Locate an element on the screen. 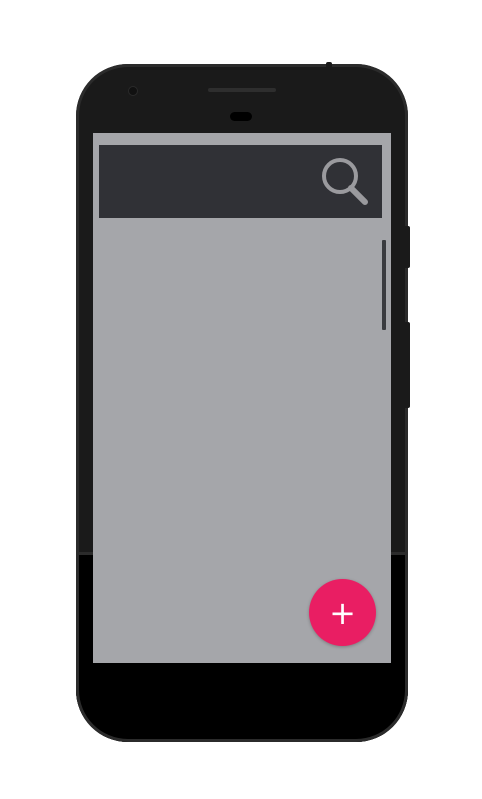 The image size is (482, 799). search-toolbar is located at coordinates (240, 181).